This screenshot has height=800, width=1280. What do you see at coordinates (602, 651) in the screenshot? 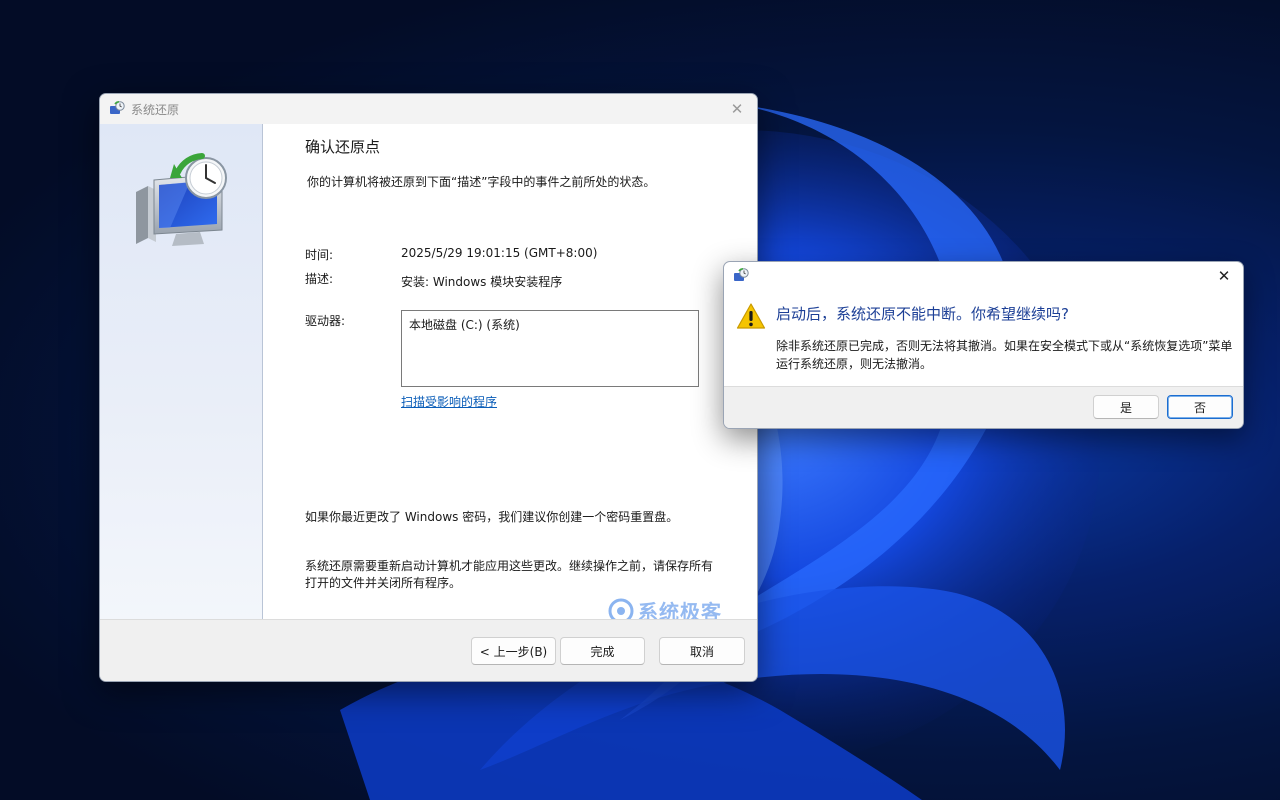
I see `finish-button: 完成` at bounding box center [602, 651].